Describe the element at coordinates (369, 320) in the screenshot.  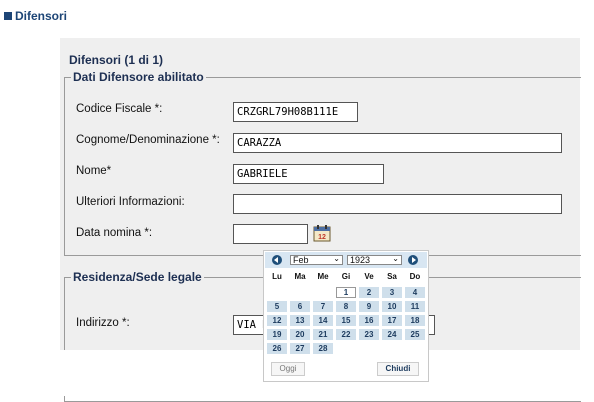
I see `calendar-day: 16` at that location.